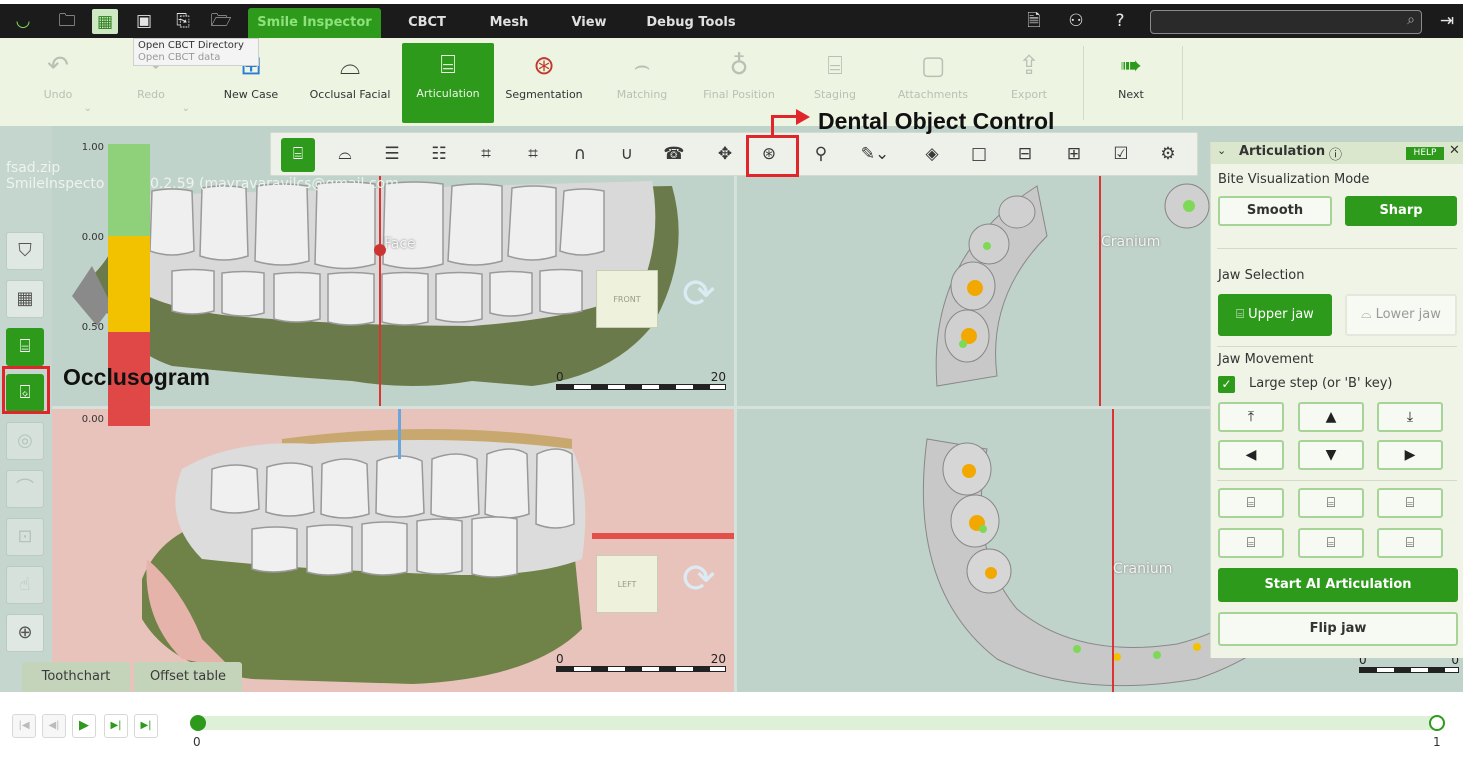 This screenshot has height=758, width=1463. Describe the element at coordinates (25, 537) in the screenshot. I see `bracket-icon: ⊡` at that location.